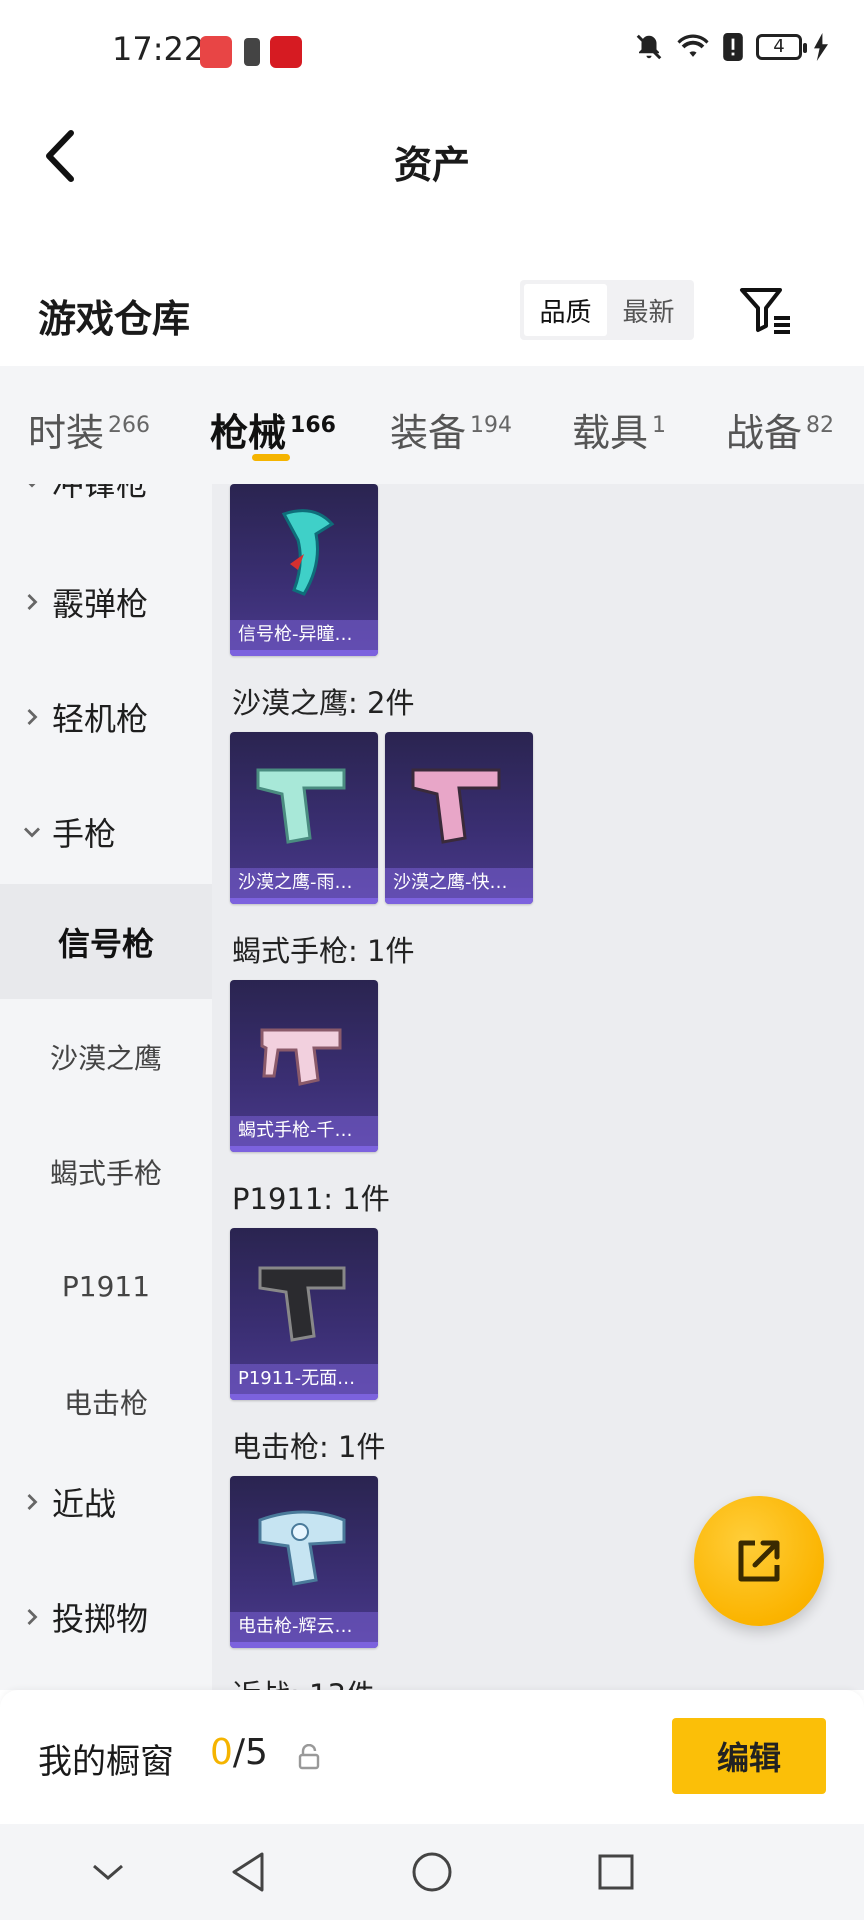 This screenshot has height=1920, width=864. What do you see at coordinates (84, 833) in the screenshot?
I see `sidebar-item-label: 手枪` at bounding box center [84, 833].